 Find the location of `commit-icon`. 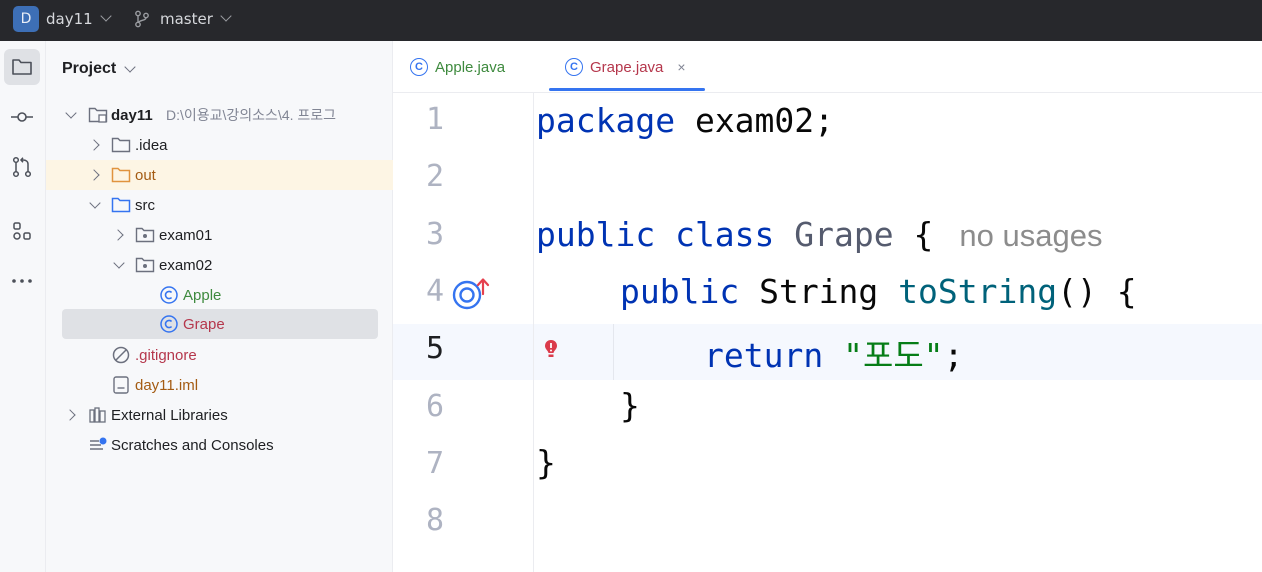

commit-icon is located at coordinates (22, 117).